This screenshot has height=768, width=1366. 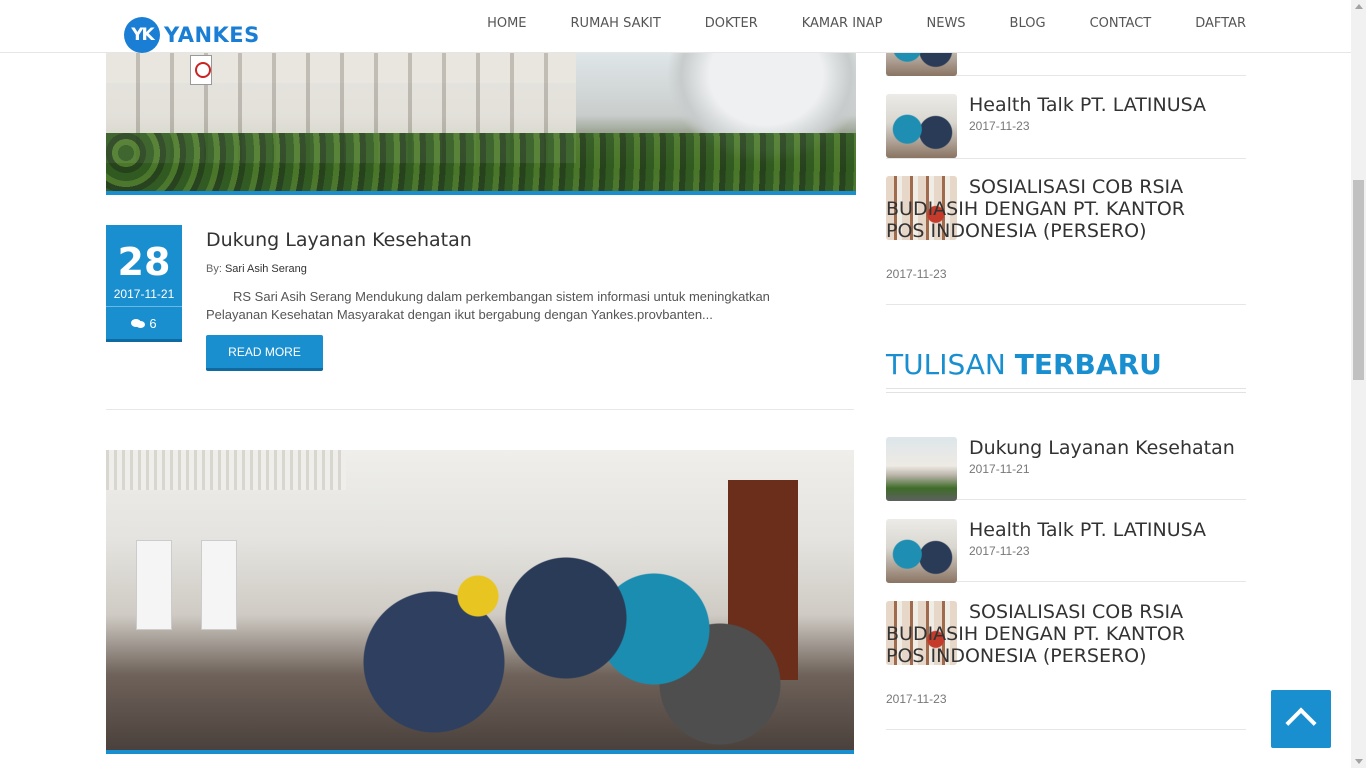 What do you see at coordinates (1301, 723) in the screenshot?
I see `chevron-up-icon` at bounding box center [1301, 723].